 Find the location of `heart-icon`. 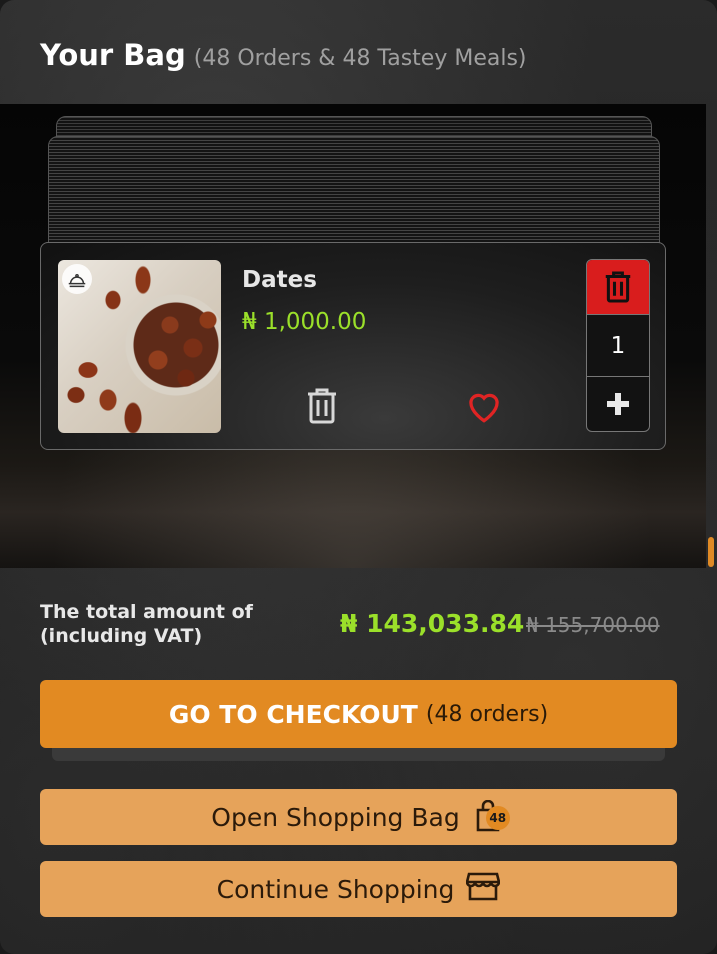

heart-icon is located at coordinates (484, 408).